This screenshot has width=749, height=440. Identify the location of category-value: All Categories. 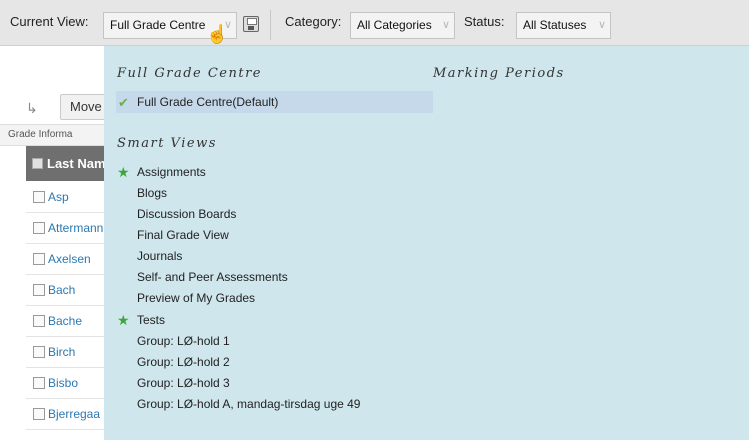
(394, 25).